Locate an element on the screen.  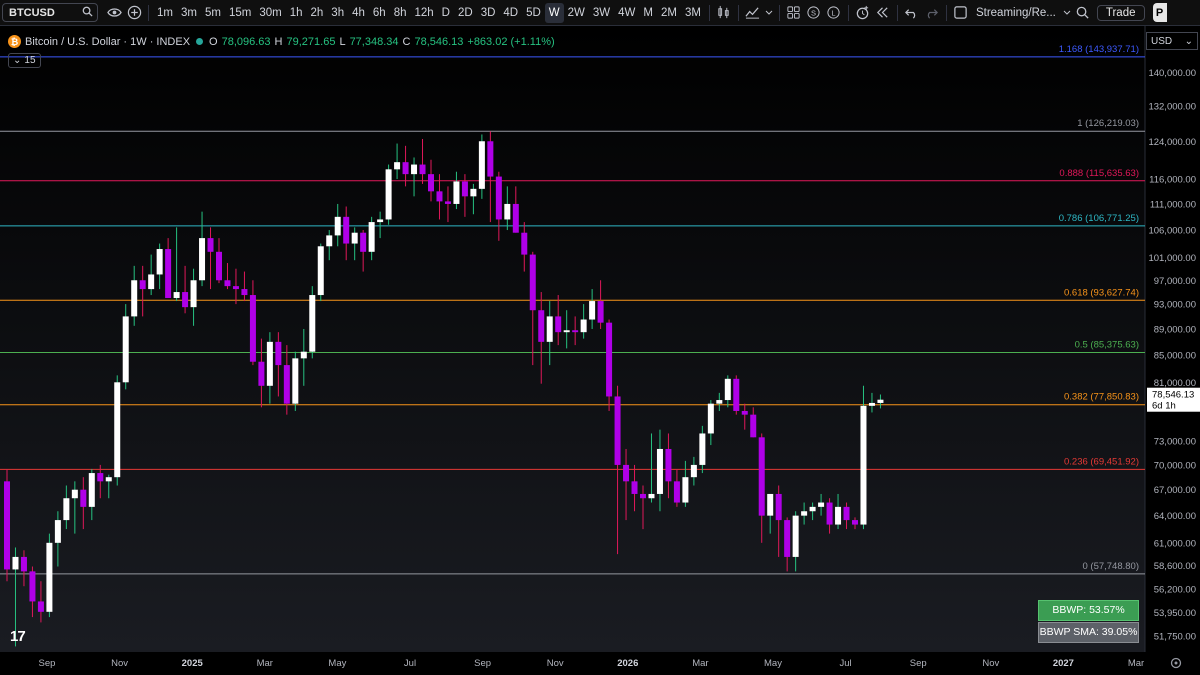
alert-clock-icon is located at coordinates (863, 13).